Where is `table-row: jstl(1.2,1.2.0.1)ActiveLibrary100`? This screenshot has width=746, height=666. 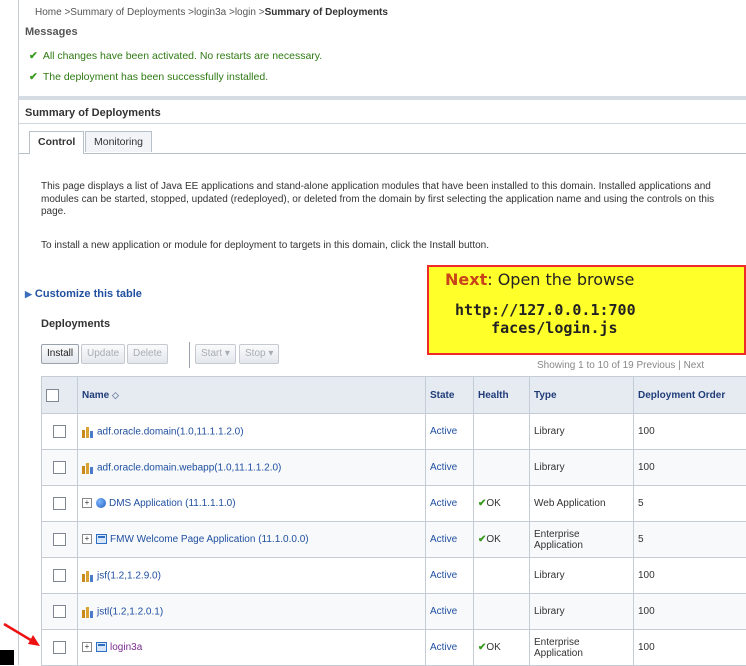 table-row: jstl(1.2,1.2.0.1)ActiveLibrary100 is located at coordinates (394, 612).